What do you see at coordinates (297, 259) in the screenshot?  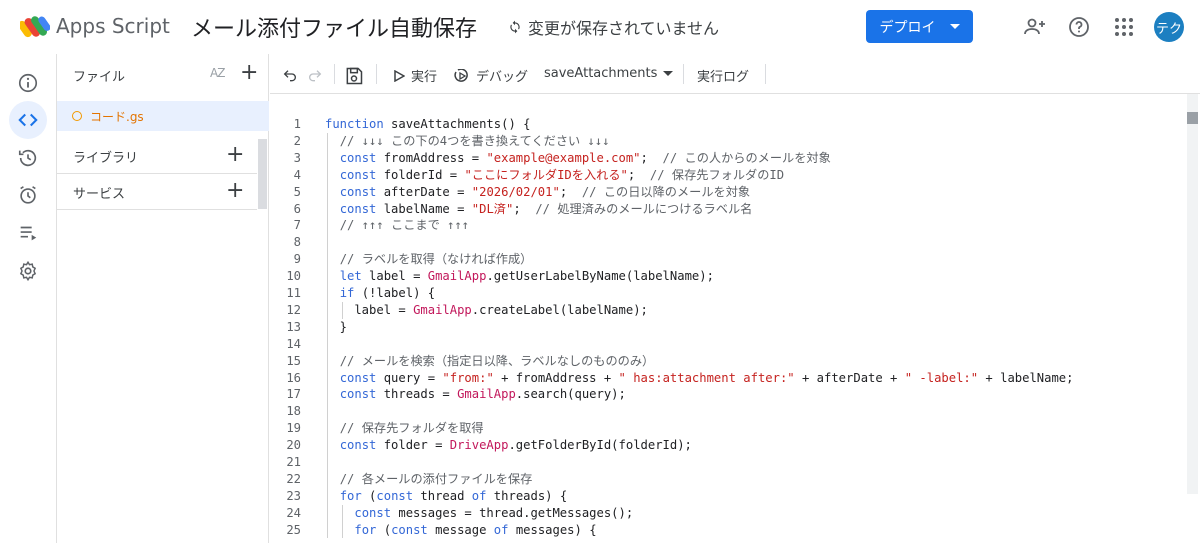 I see `line-number: 9` at bounding box center [297, 259].